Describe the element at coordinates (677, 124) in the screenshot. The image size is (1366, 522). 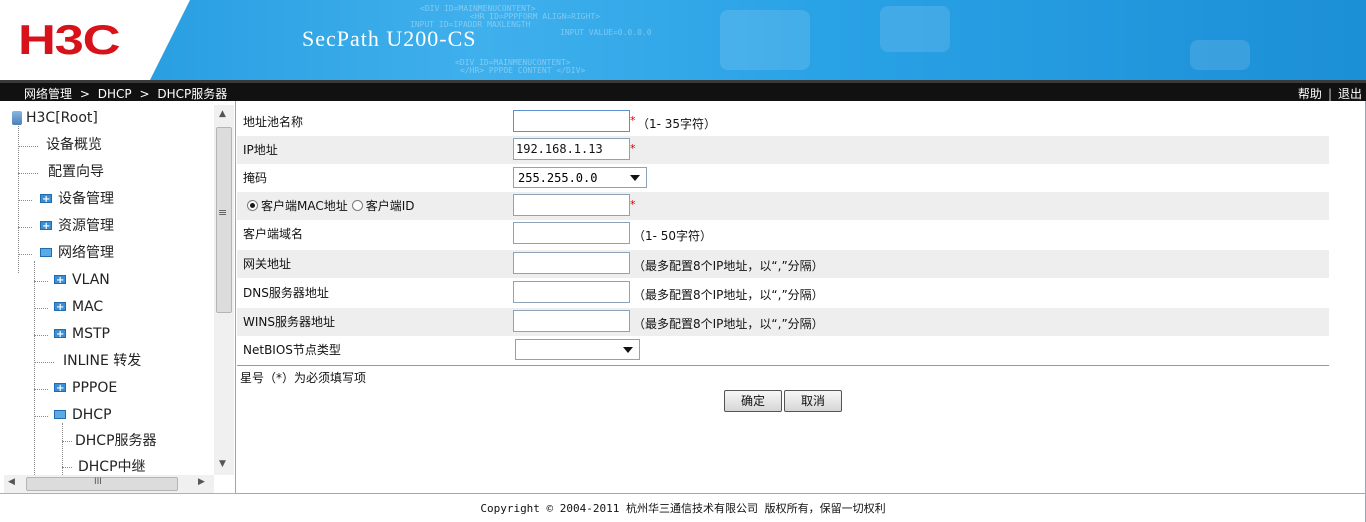
I see `pool-name-hint: （1- 35字符）` at that location.